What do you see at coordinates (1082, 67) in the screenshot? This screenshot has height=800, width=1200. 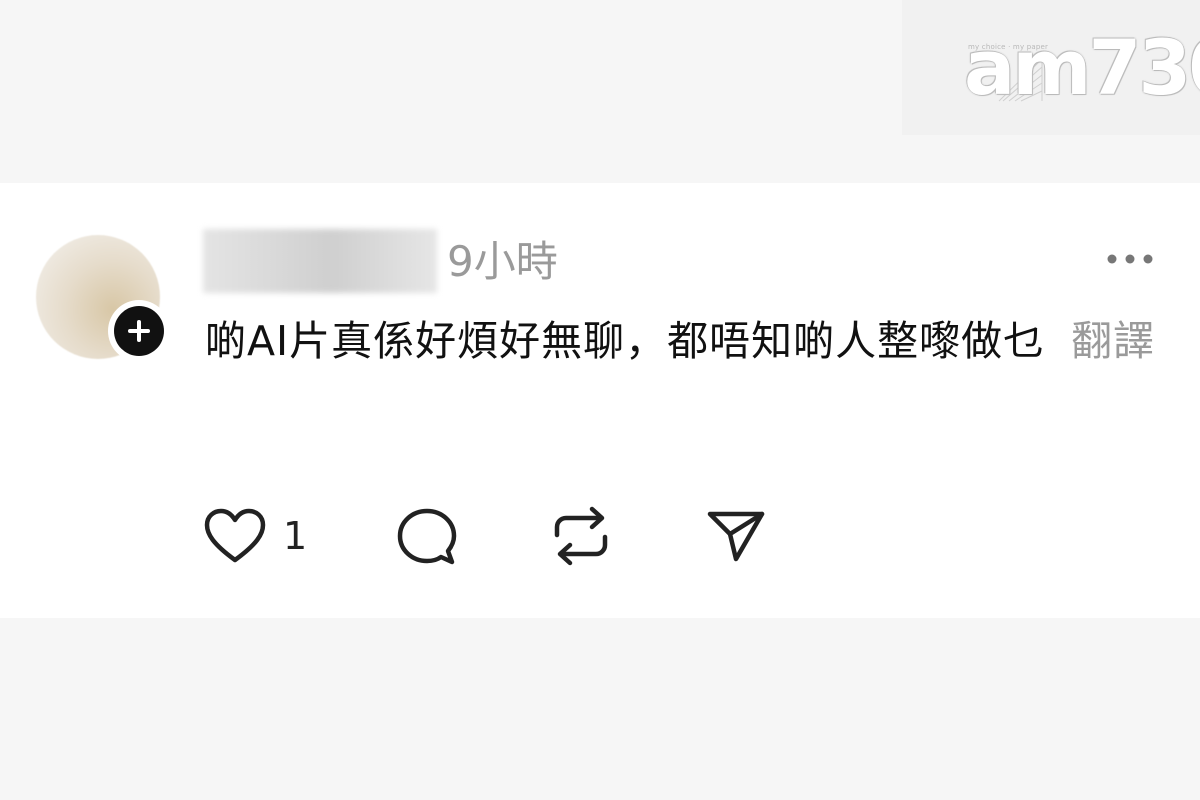 I see `logo-brand: am730` at bounding box center [1082, 67].